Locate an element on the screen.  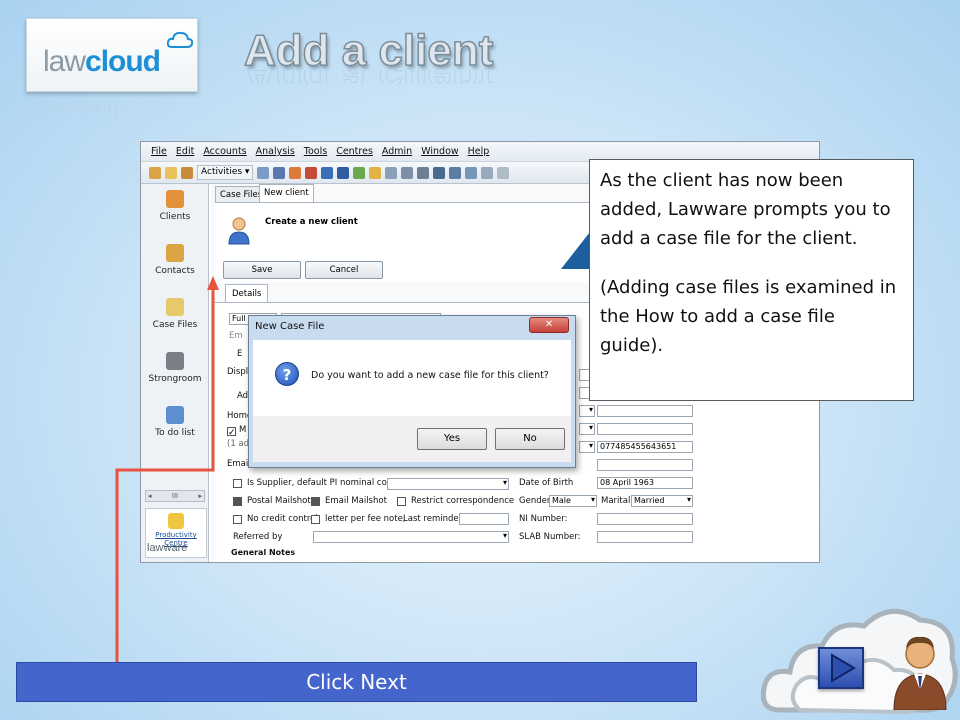
menu-window: Window is located at coordinates (439, 151).